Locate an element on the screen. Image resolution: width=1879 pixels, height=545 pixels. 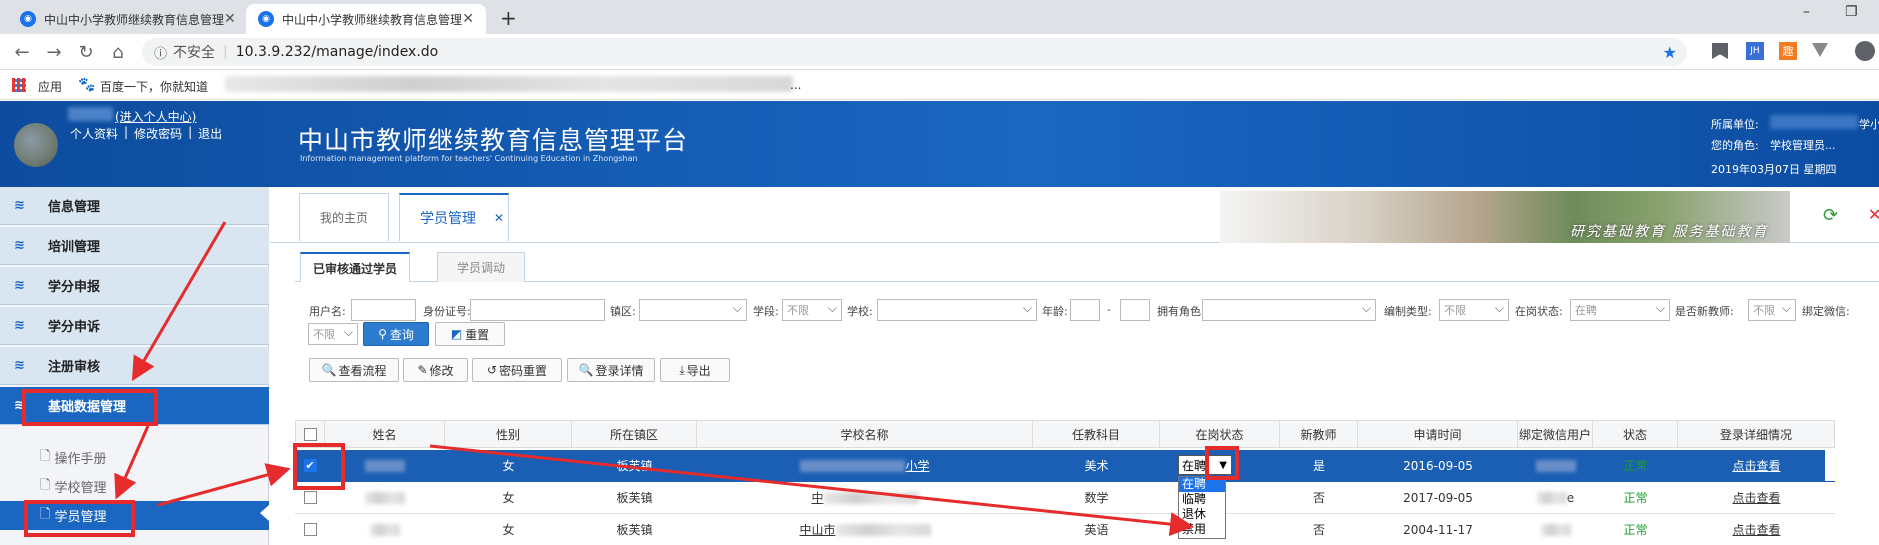
arrow-to-checkbox is located at coordinates (224, 485).